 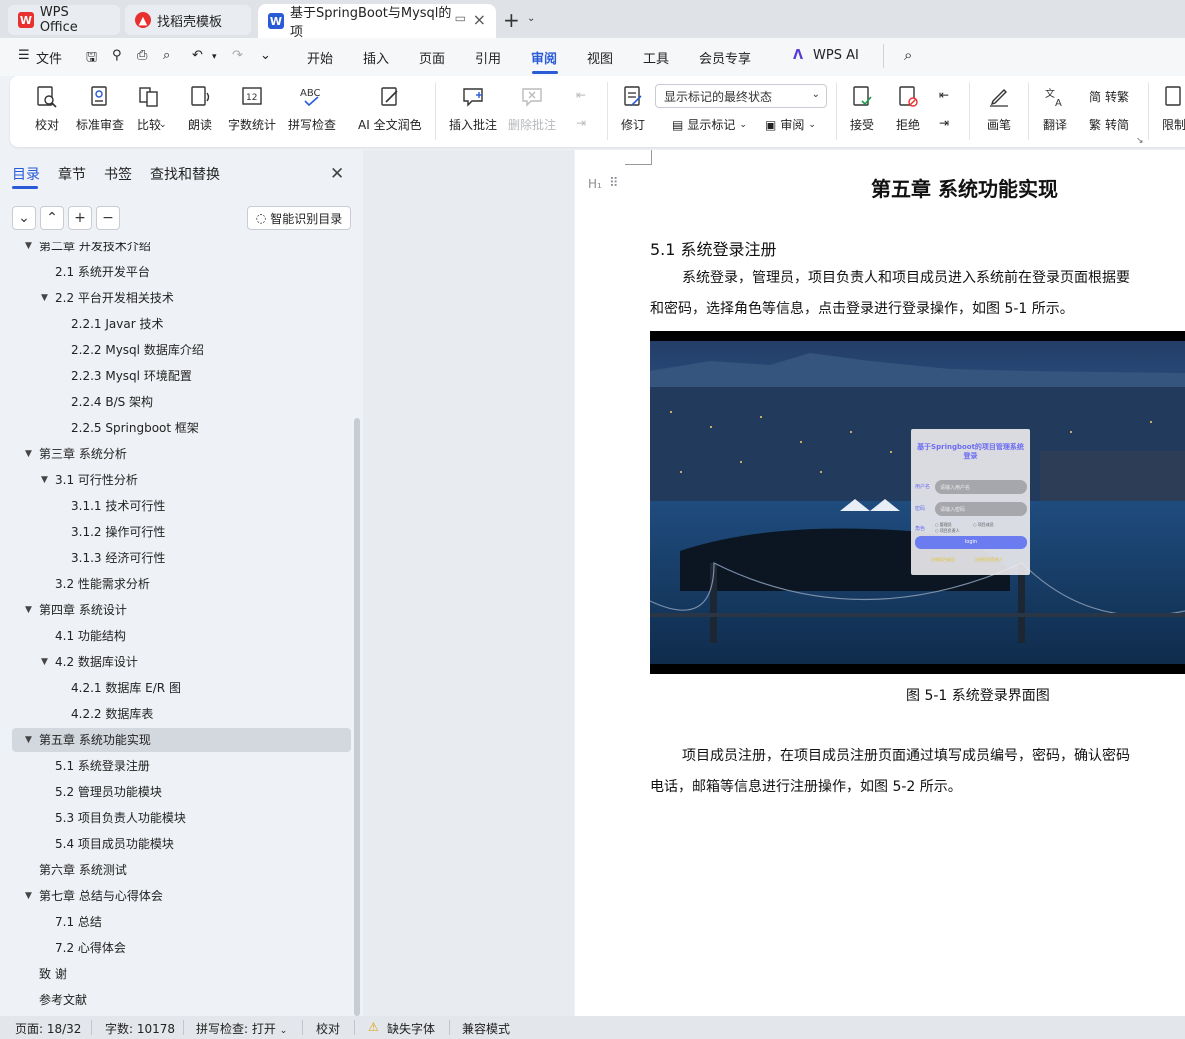 What do you see at coordinates (862, 108) in the screenshot?
I see `accept-button: 接受` at bounding box center [862, 108].